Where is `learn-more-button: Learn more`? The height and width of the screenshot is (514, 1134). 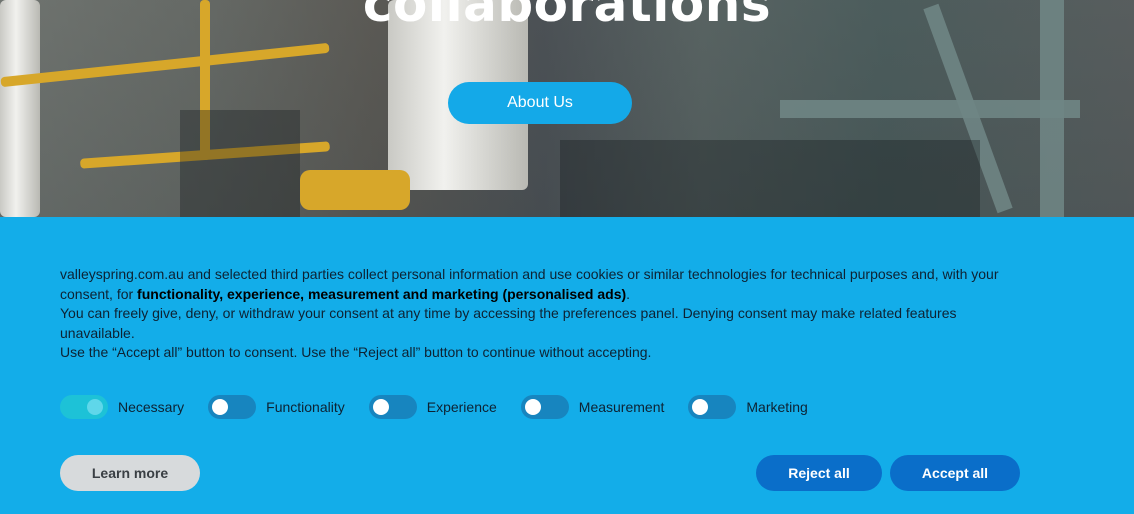
learn-more-button: Learn more is located at coordinates (130, 473).